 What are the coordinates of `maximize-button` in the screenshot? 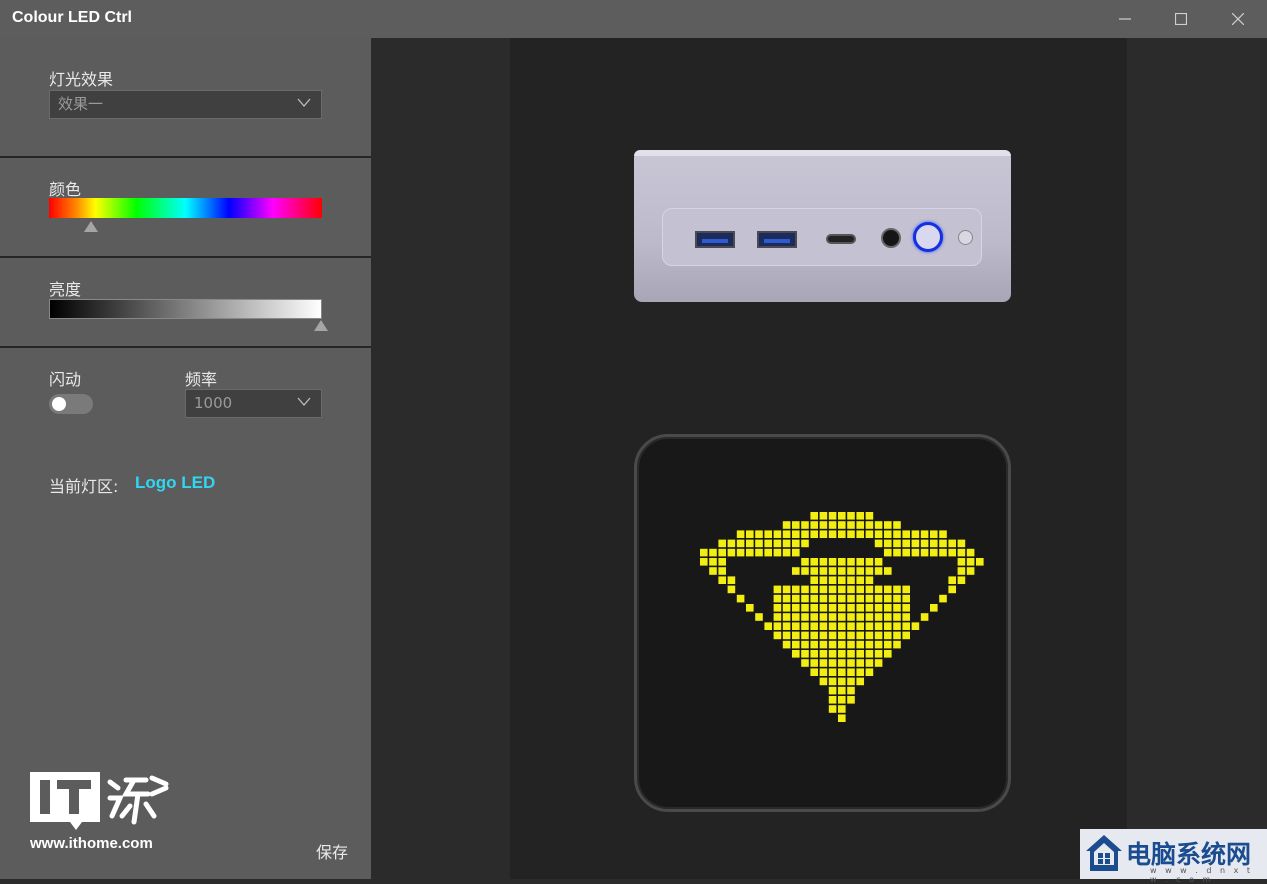 It's located at (1181, 19).